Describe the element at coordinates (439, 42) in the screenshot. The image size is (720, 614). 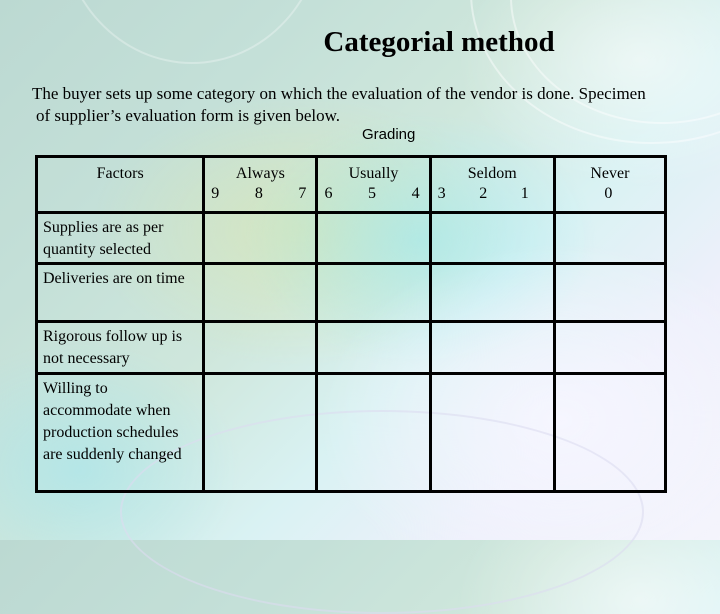
I see `slide-title: Categorial method` at that location.